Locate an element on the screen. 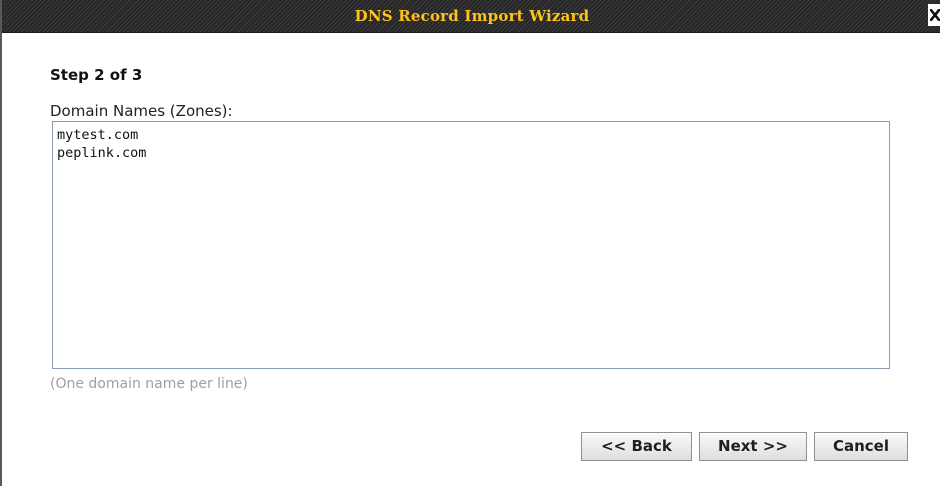  zones-hint: (One domain name per line) is located at coordinates (149, 384).